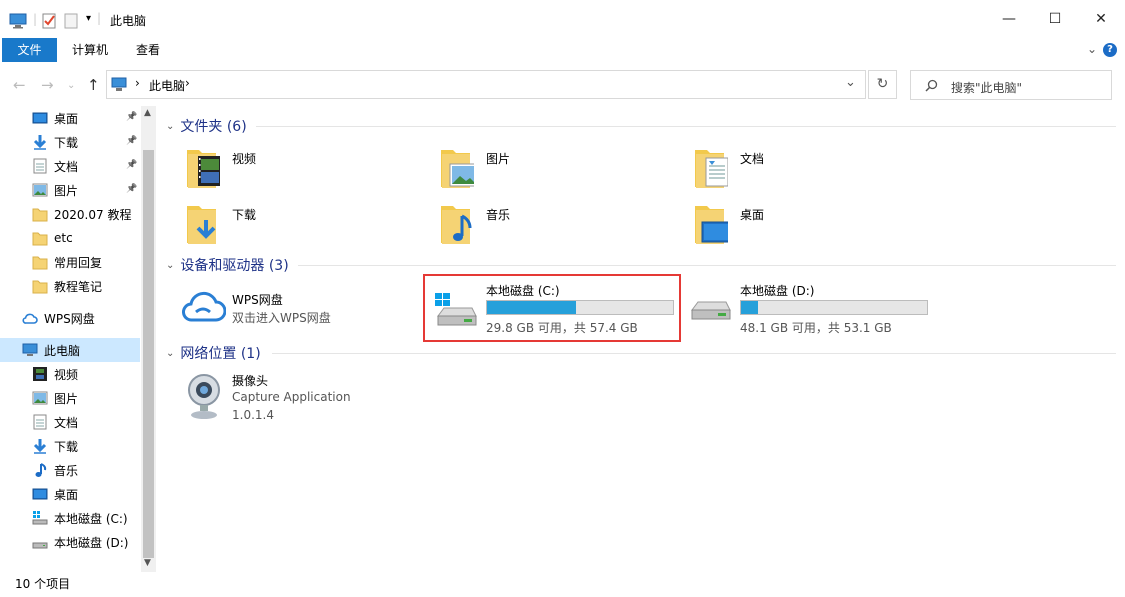 The height and width of the screenshot is (597, 1125). Describe the element at coordinates (47, 85) in the screenshot. I see `forward-icon: →` at that location.